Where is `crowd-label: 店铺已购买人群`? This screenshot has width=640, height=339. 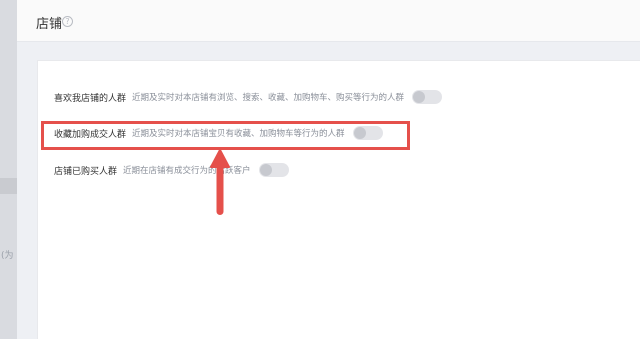 crowd-label: 店铺已购买人群 is located at coordinates (86, 171).